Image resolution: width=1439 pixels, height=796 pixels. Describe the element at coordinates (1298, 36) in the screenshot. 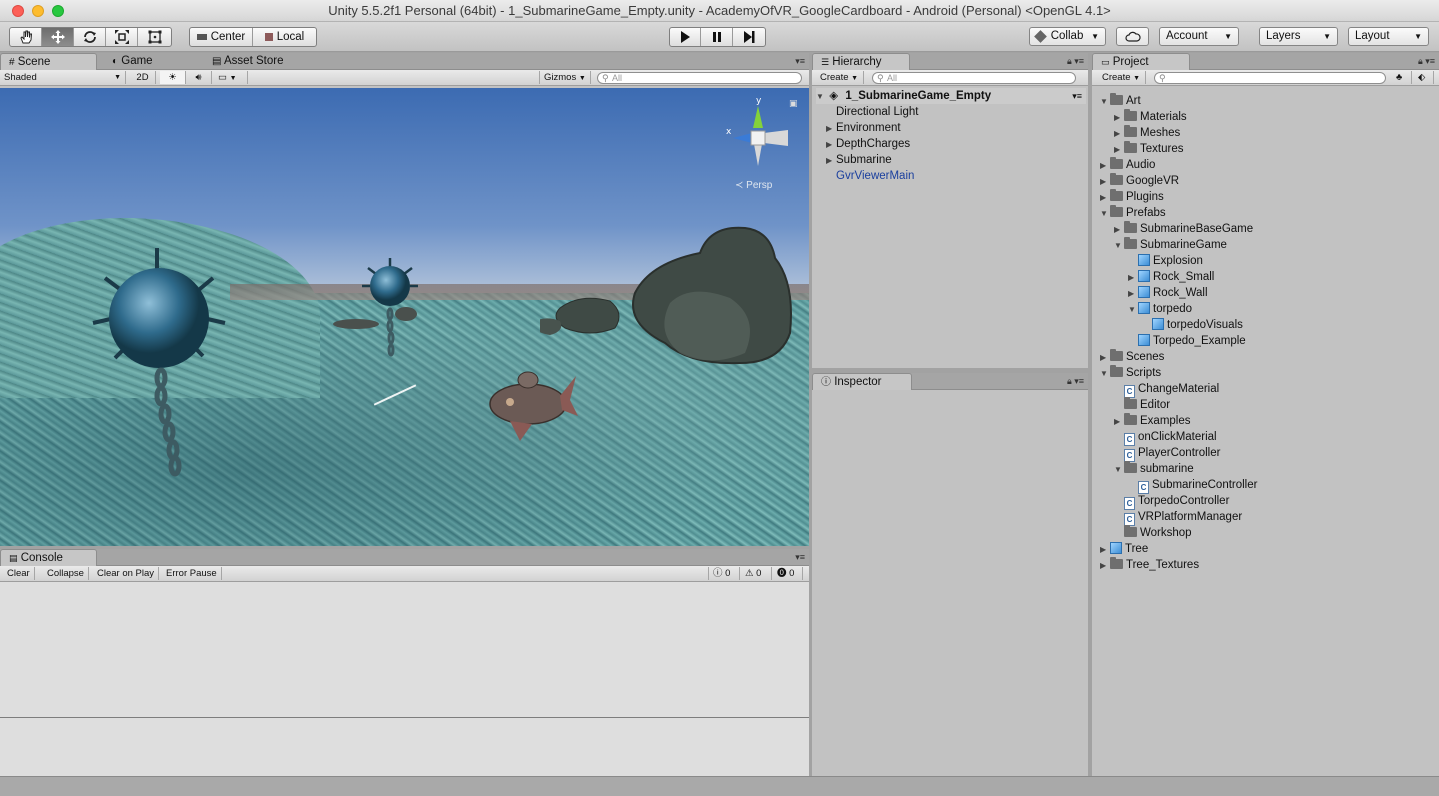

I see `layers-dropdown: Layers ▼` at that location.